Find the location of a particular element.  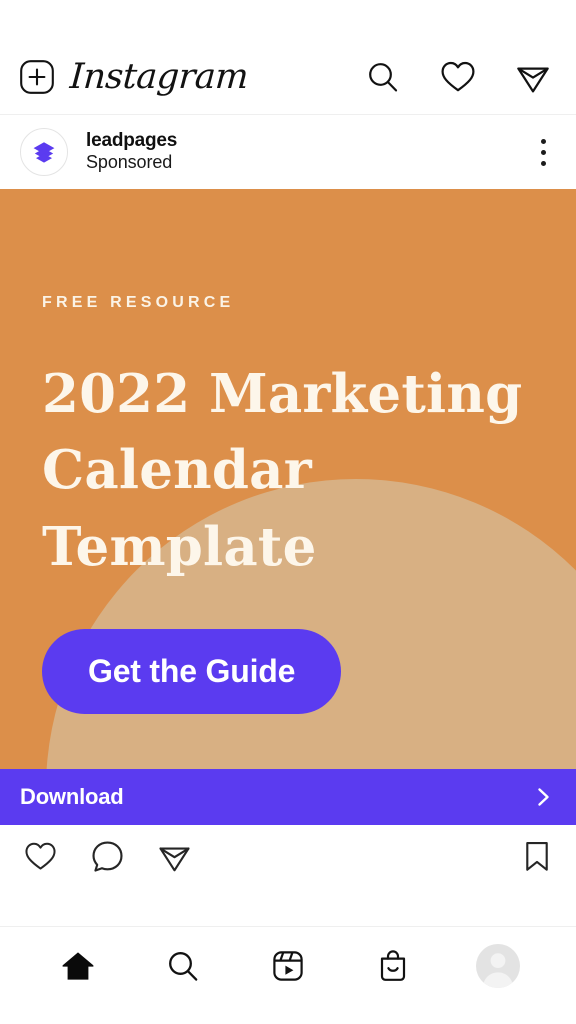

instagram-wordmark: Instagram is located at coordinates (159, 76).